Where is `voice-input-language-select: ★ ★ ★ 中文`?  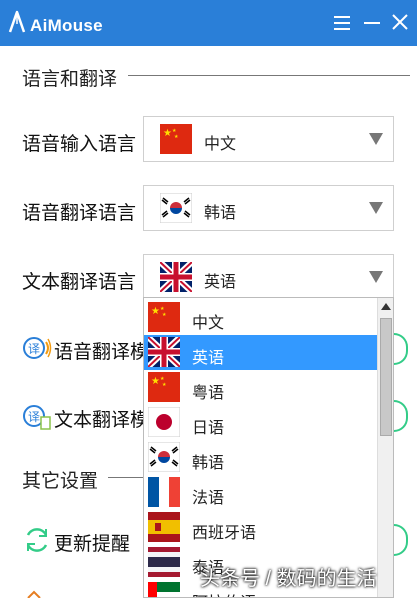 voice-input-language-select: ★ ★ ★ 中文 is located at coordinates (268, 139).